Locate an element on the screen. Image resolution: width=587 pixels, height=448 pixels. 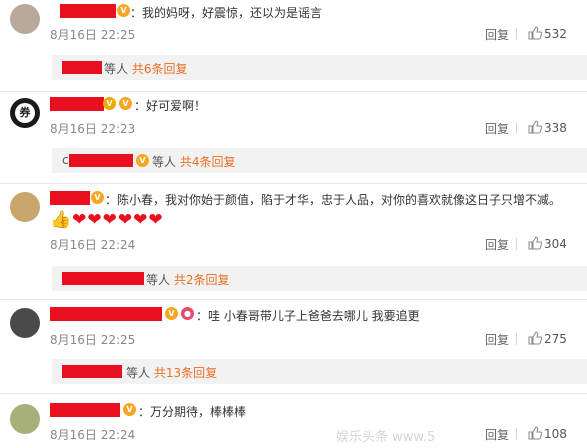
replies-summary: 等人 共2条回复 is located at coordinates (319, 278).